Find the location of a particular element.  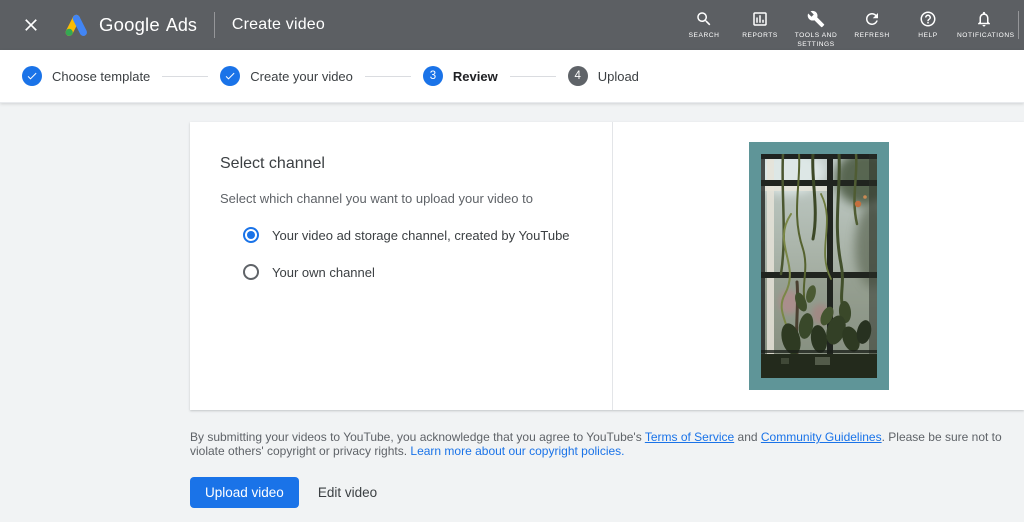

search-button: SEARCH is located at coordinates (704, 20).